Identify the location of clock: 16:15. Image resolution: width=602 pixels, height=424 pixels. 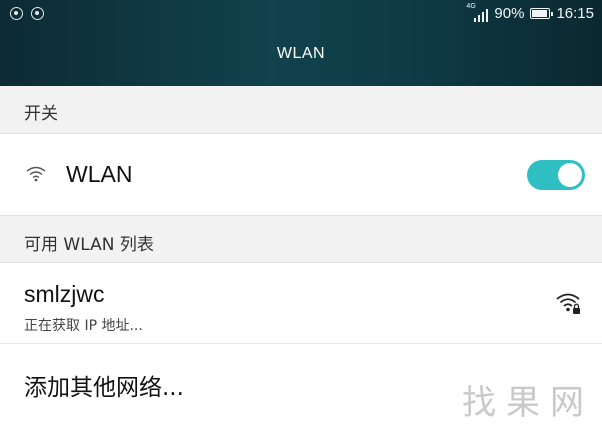
(575, 13).